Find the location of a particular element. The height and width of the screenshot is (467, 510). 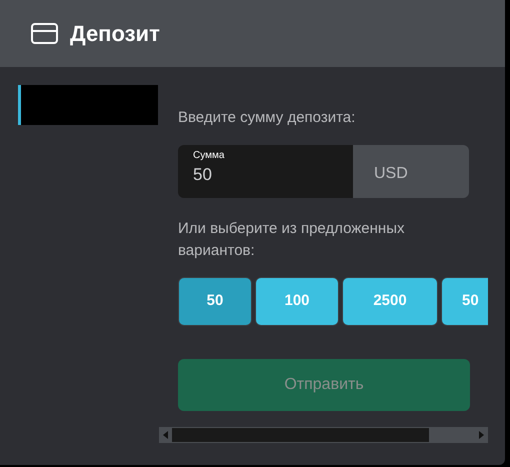

deposit-prompt: Введите сумму депозита: is located at coordinates (267, 118).